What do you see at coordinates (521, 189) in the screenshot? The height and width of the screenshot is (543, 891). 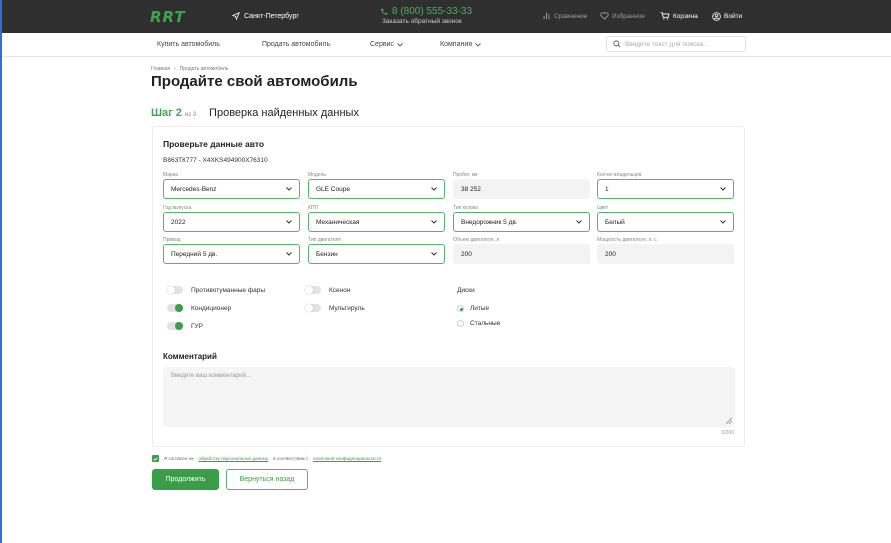 I see `mileage-input: 38 252` at bounding box center [521, 189].